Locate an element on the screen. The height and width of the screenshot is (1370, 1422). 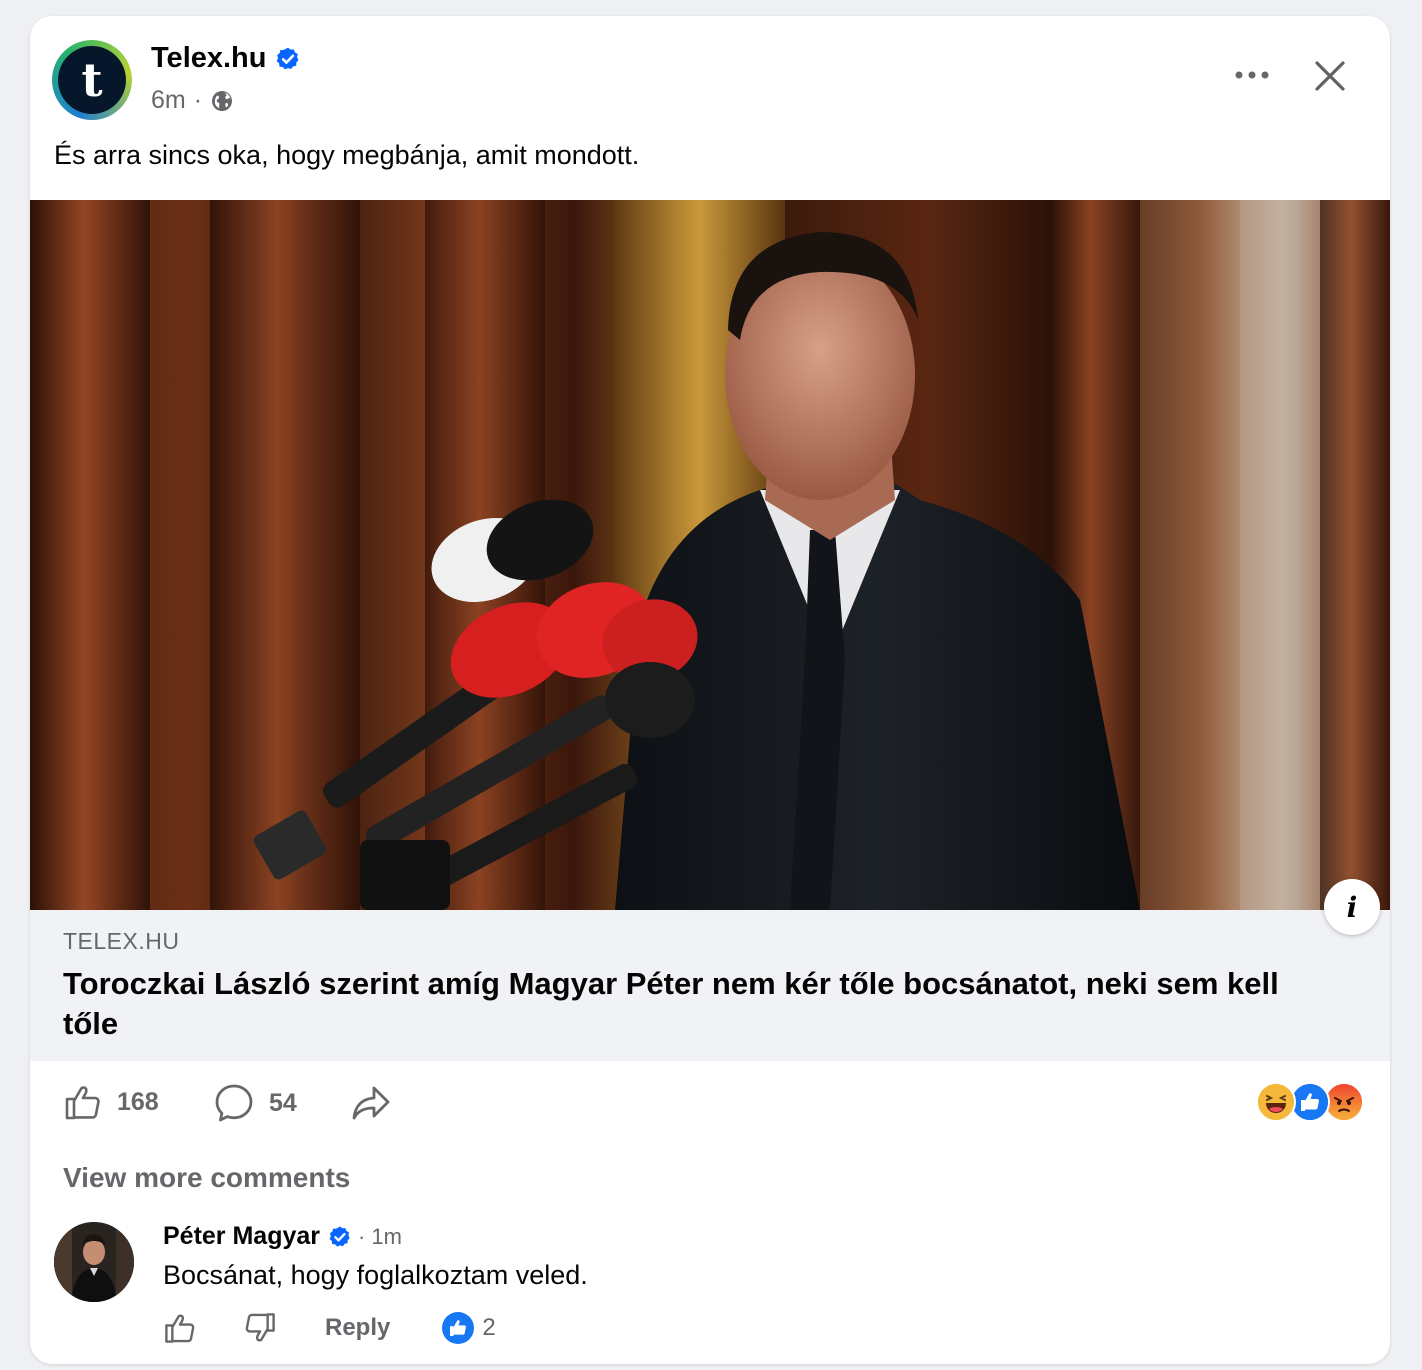
comment-bubble-icon is located at coordinates (234, 1103).